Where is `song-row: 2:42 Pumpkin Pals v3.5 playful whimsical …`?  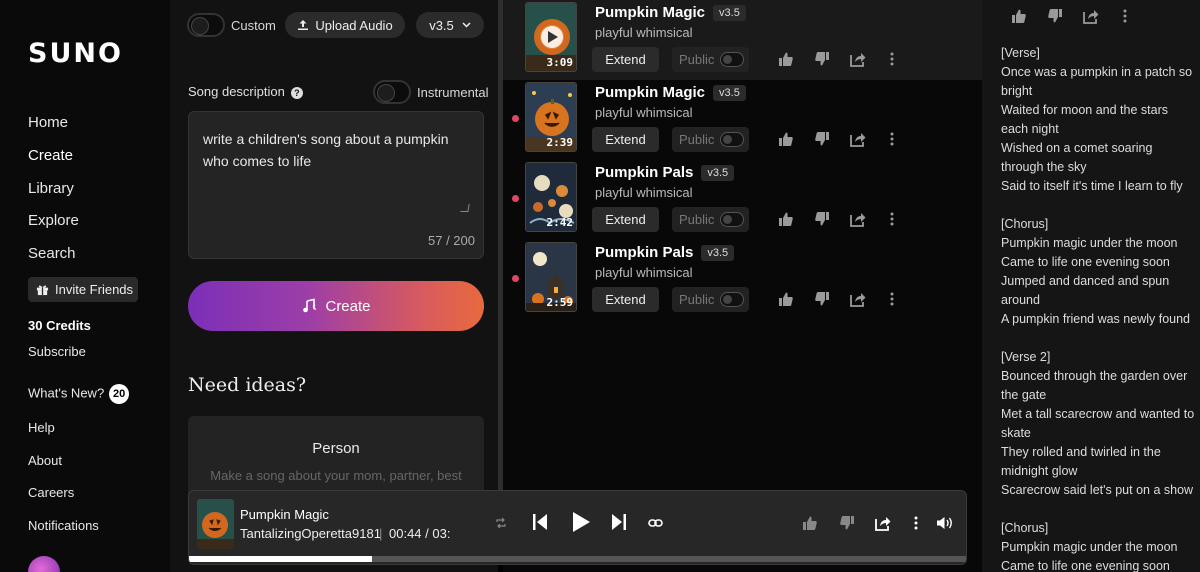
song-row: 2:42 Pumpkin Pals v3.5 playful whimsical … is located at coordinates (742, 200).